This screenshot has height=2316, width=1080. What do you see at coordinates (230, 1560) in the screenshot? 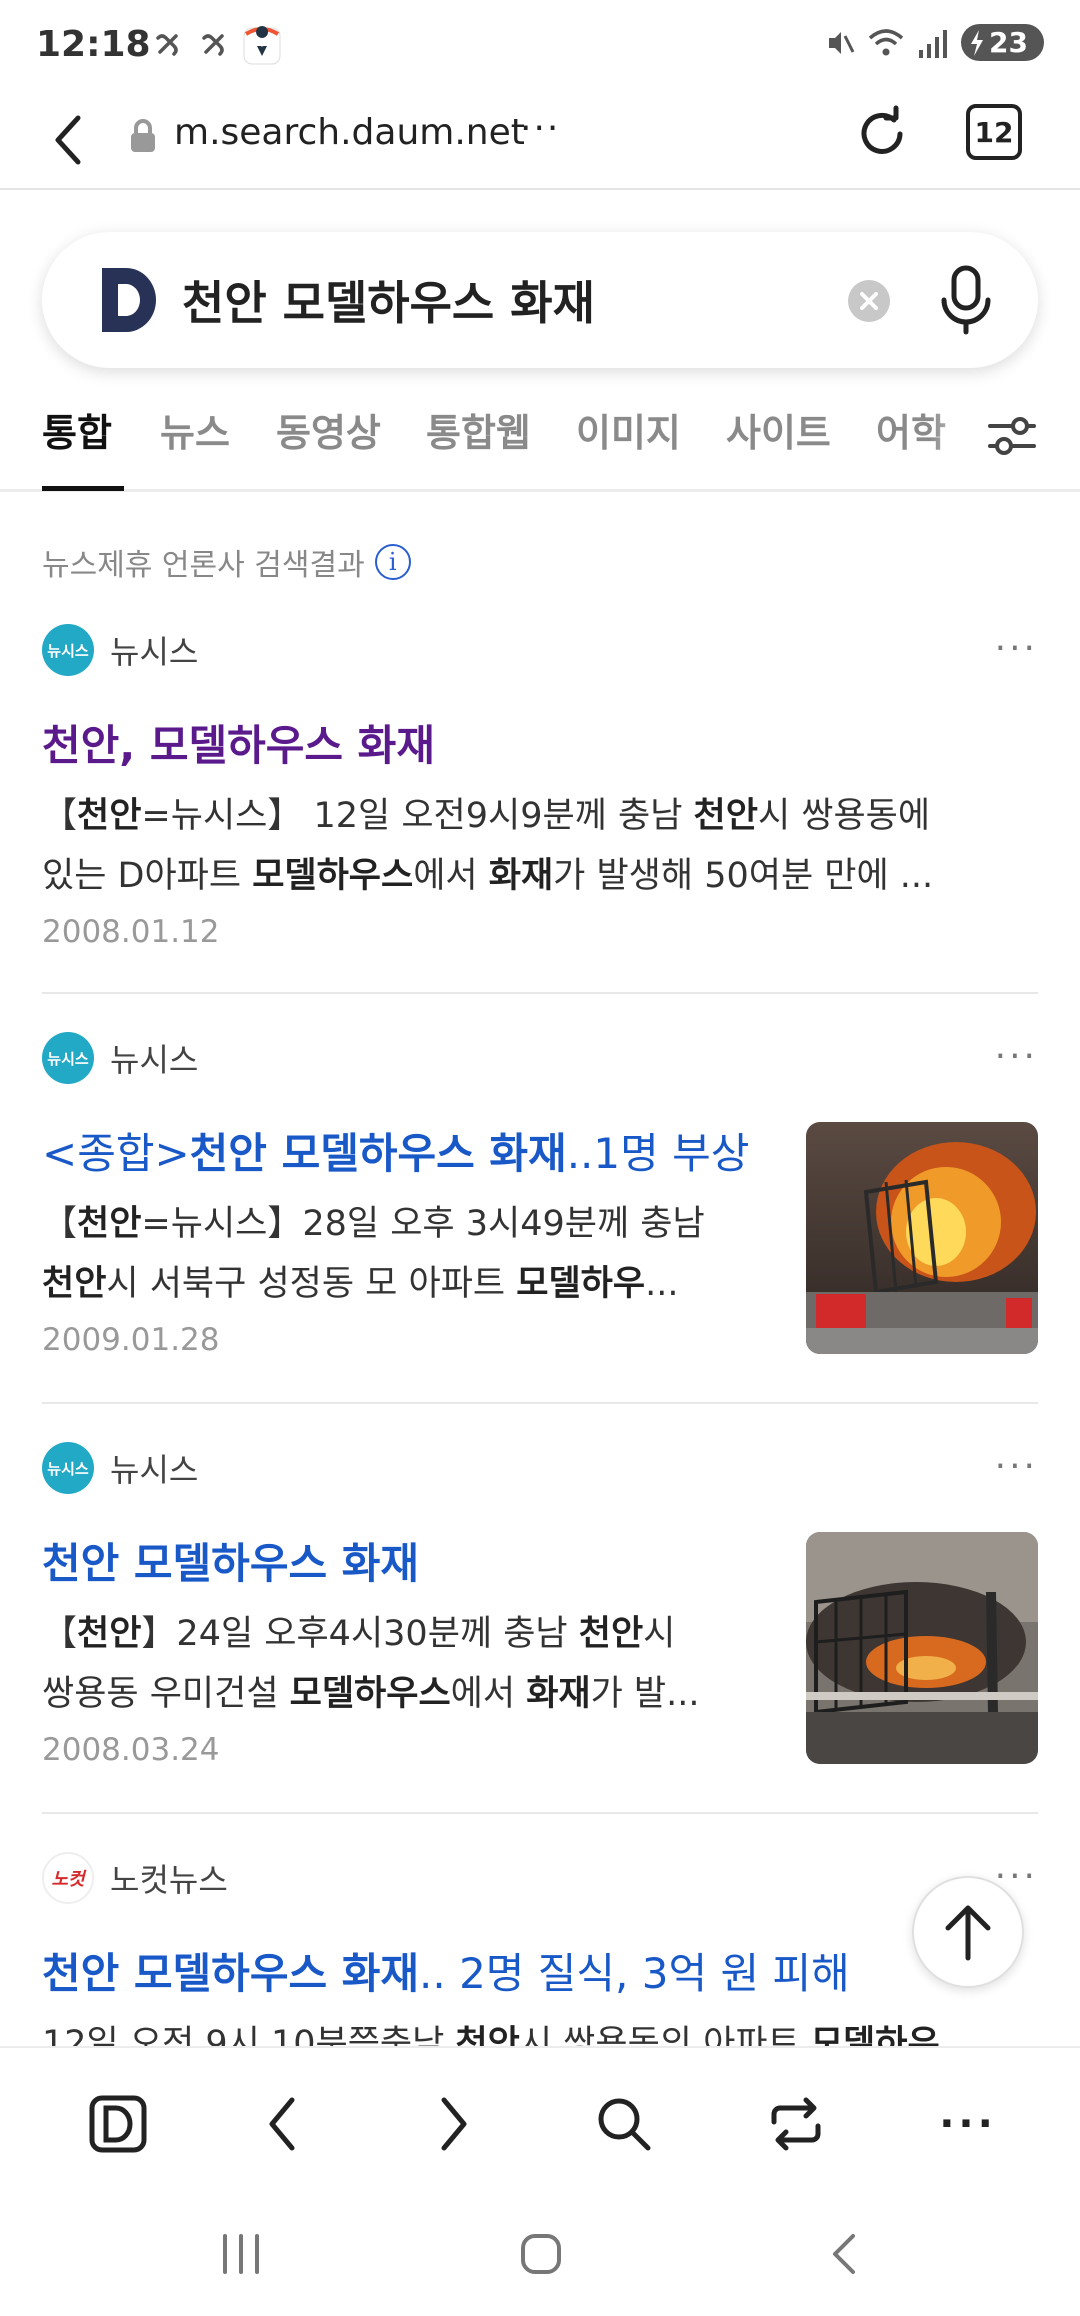
I see `headline-link: 천안 모델하우스 화재` at bounding box center [230, 1560].